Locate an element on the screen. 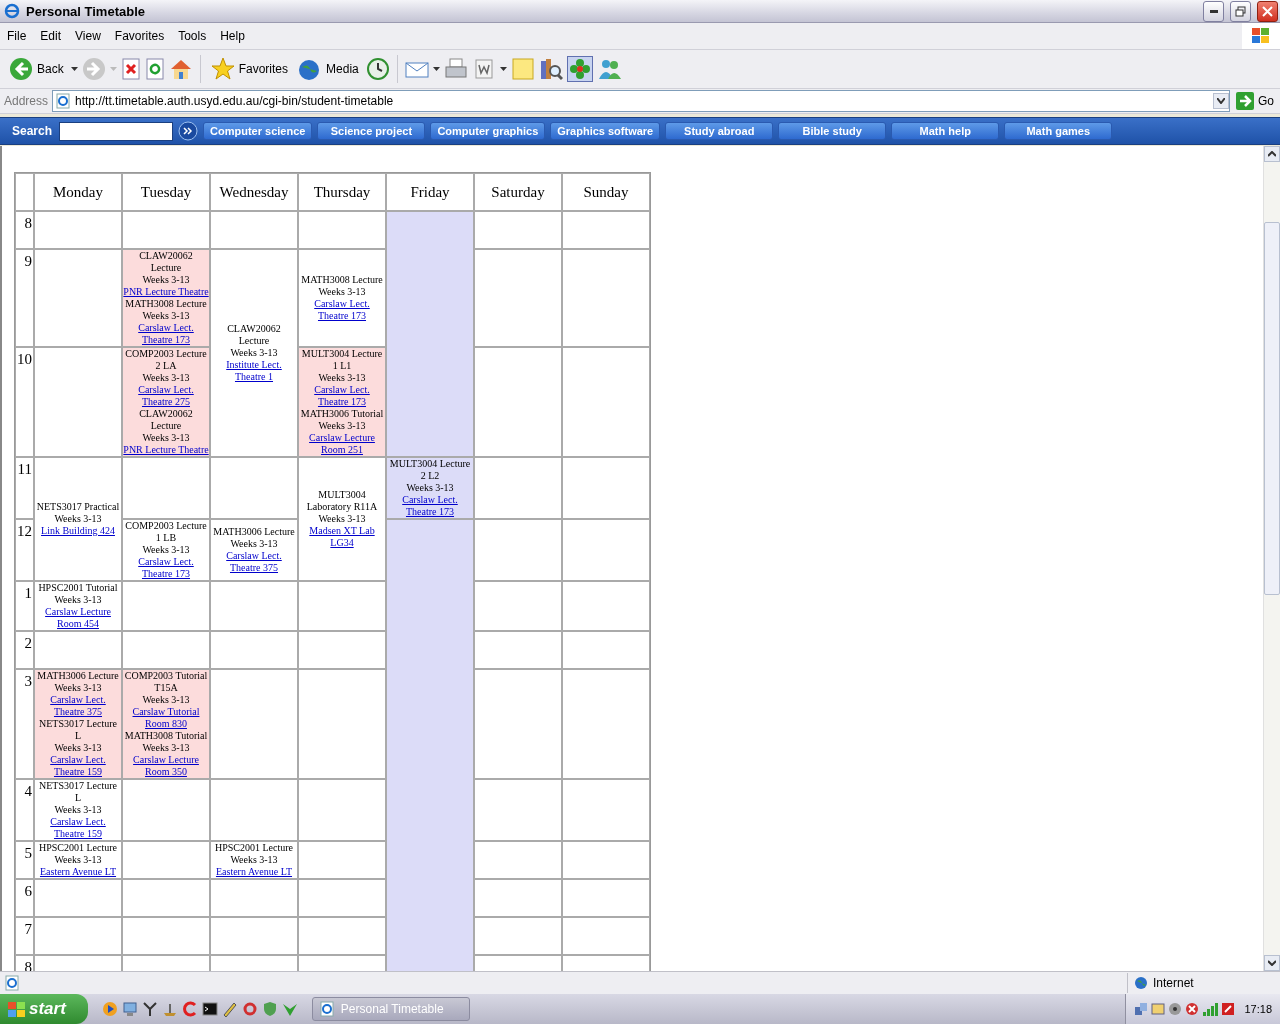  chevron-down-icon is located at coordinates (1221, 101).